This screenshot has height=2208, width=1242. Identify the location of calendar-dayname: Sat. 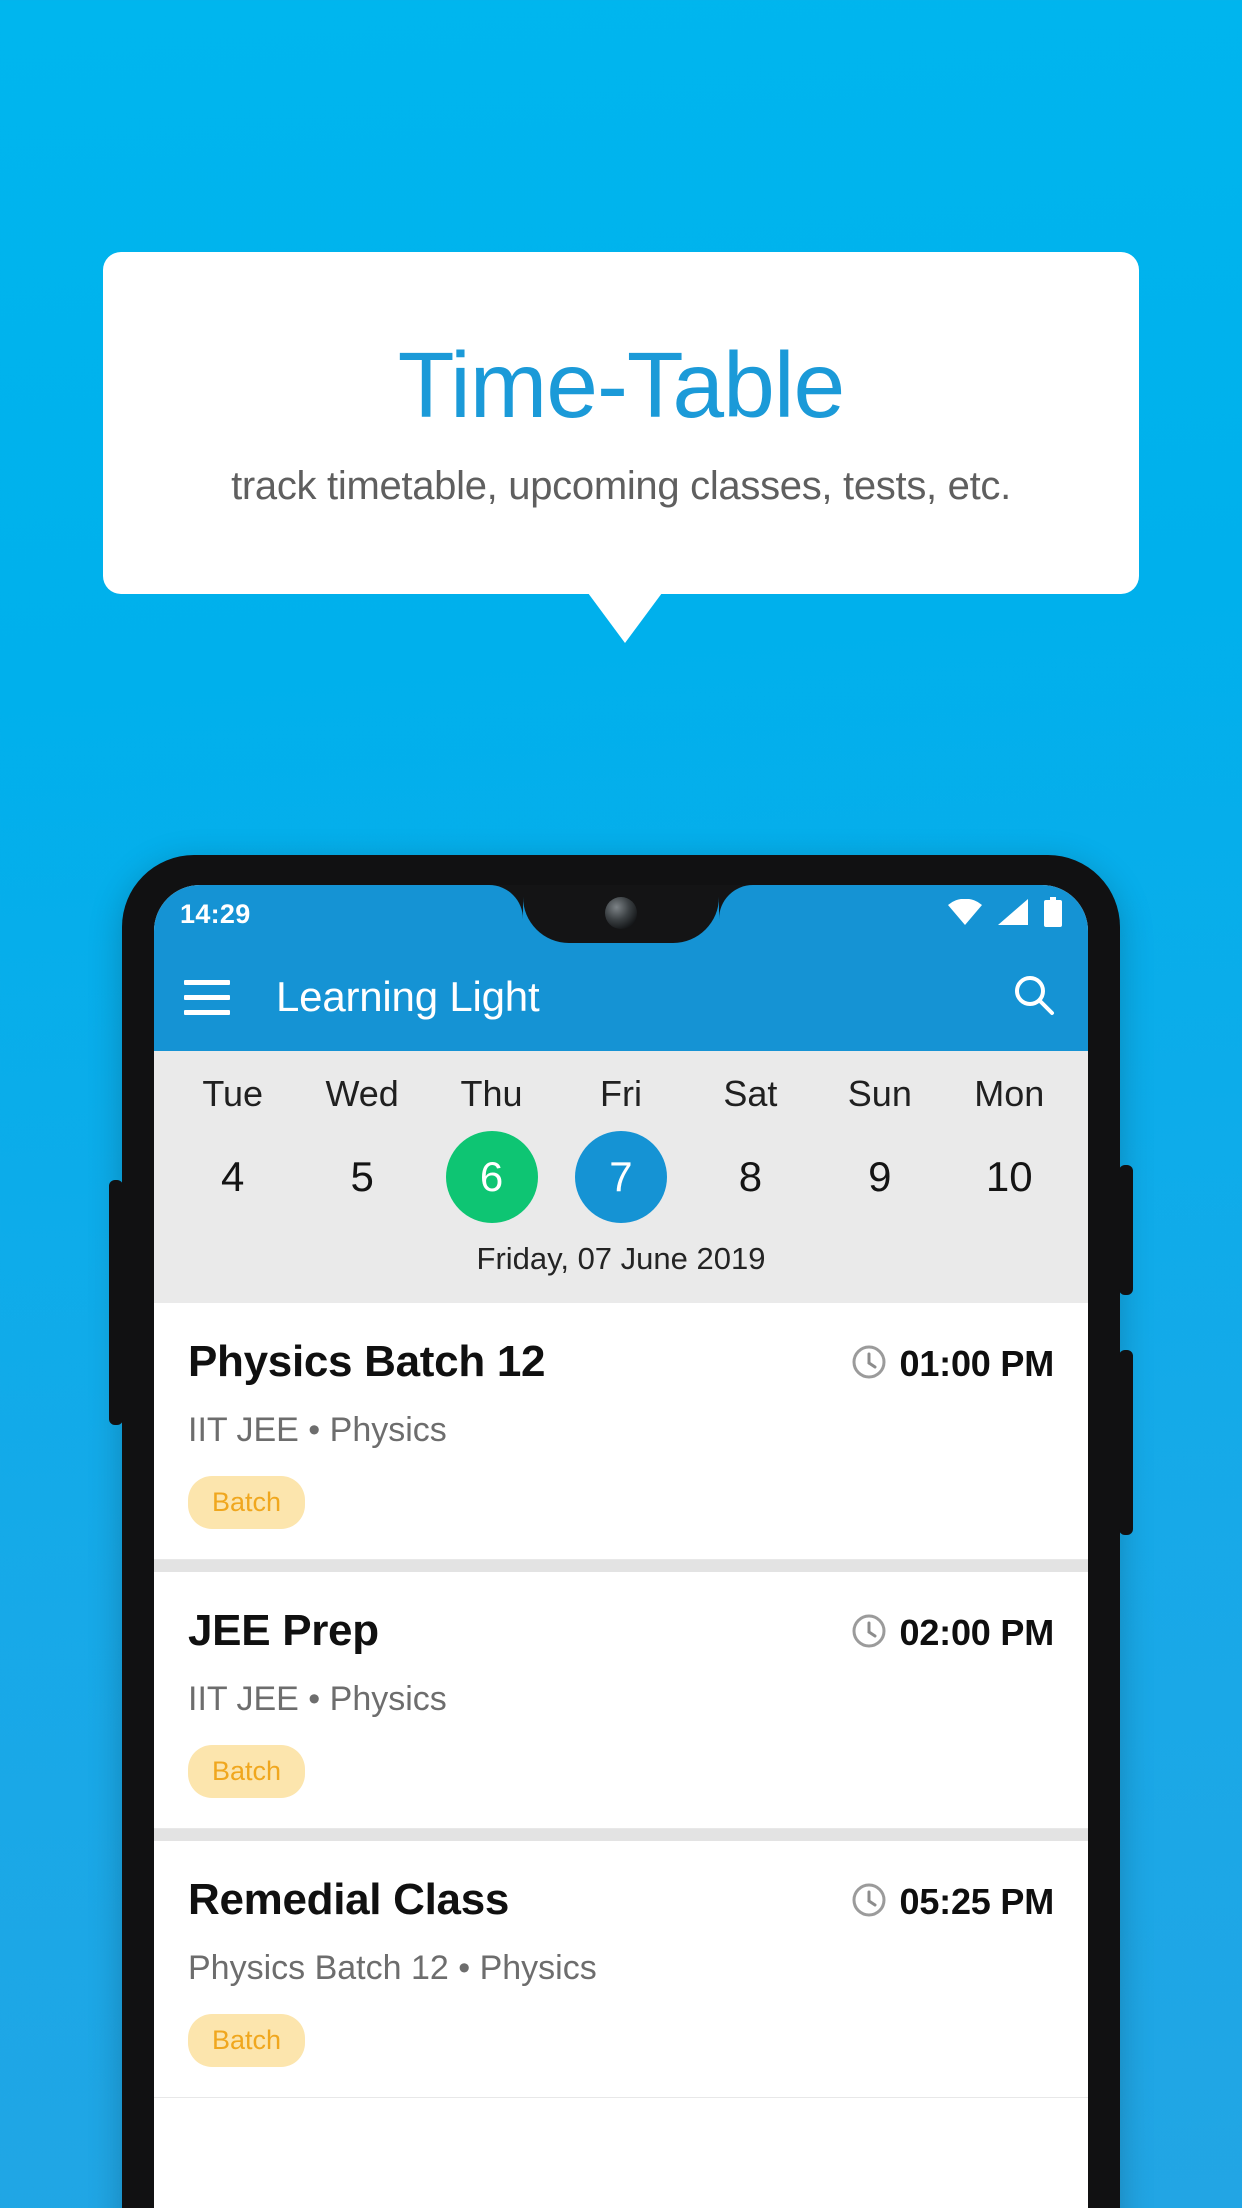
(750, 1094).